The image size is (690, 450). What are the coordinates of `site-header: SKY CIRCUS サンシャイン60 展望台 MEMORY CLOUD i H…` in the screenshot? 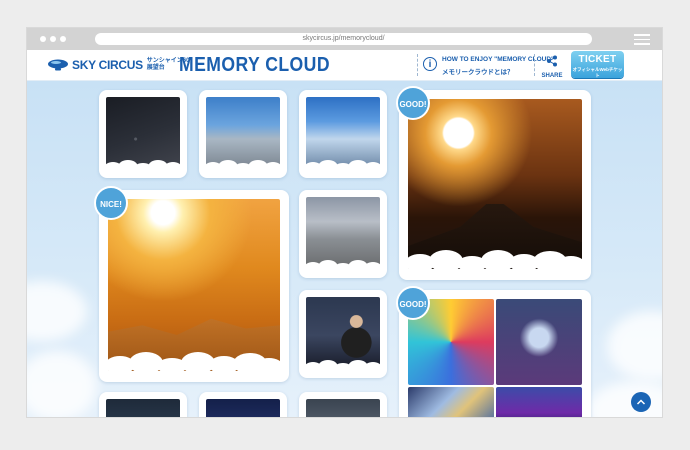 It's located at (344, 65).